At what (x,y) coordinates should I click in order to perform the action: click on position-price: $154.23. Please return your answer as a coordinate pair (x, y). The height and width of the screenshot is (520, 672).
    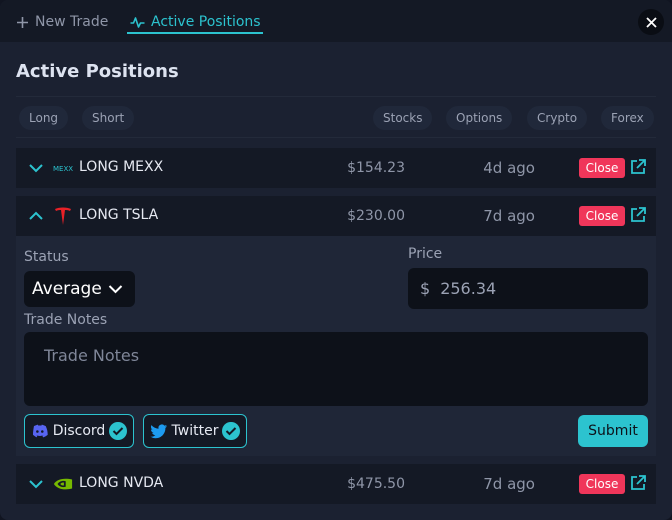
    Looking at the image, I should click on (376, 168).